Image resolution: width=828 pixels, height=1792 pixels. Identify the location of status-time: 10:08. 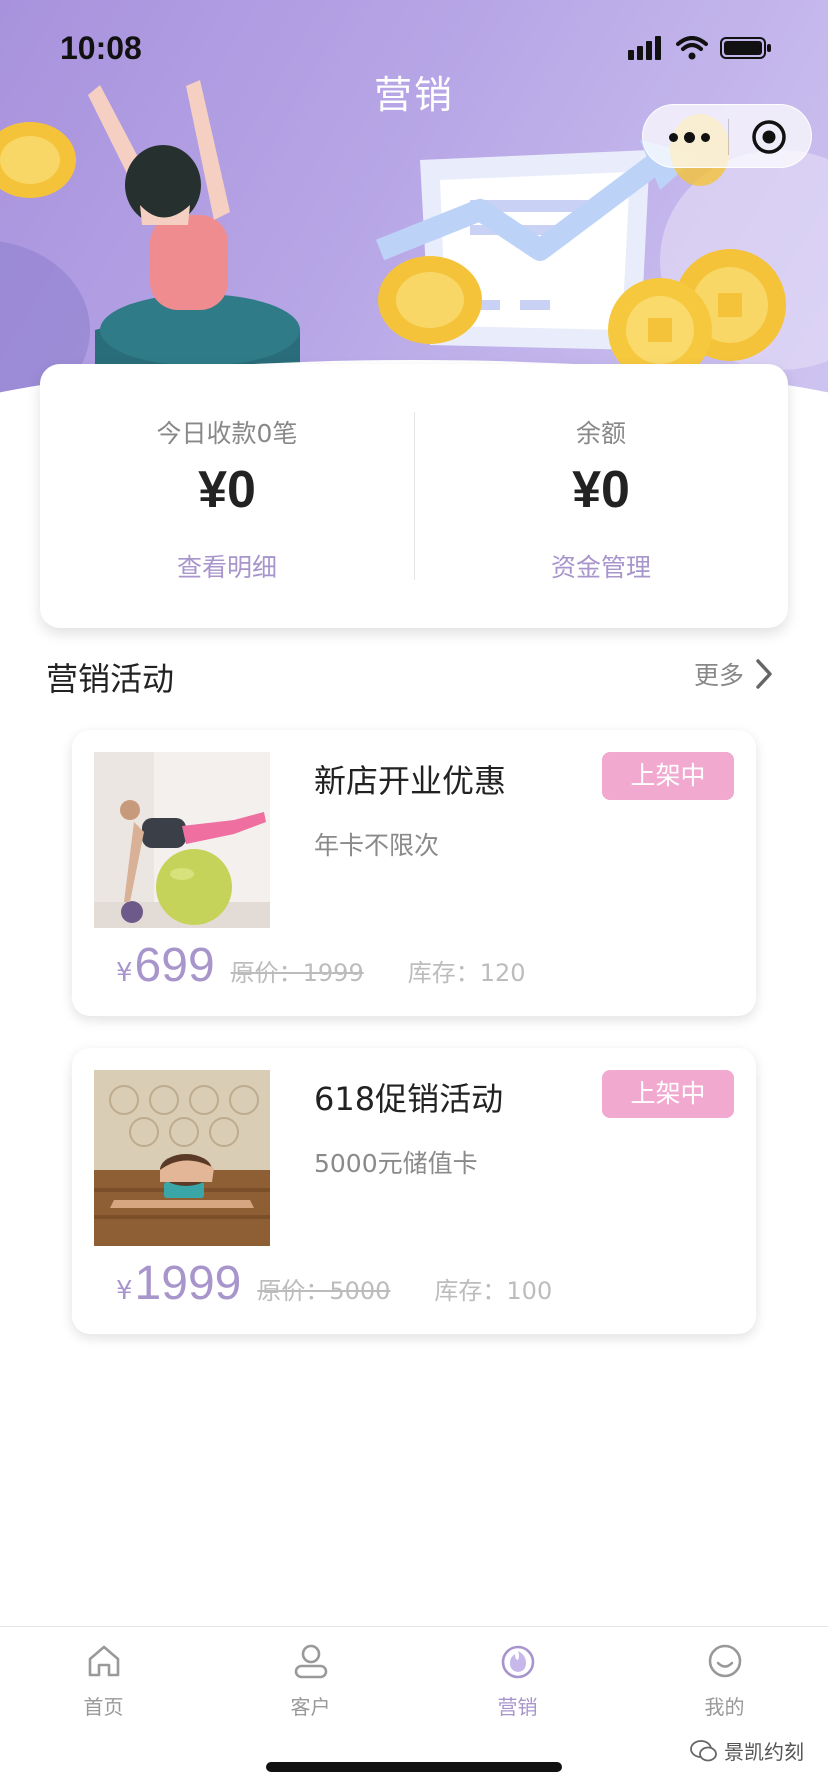
(101, 48).